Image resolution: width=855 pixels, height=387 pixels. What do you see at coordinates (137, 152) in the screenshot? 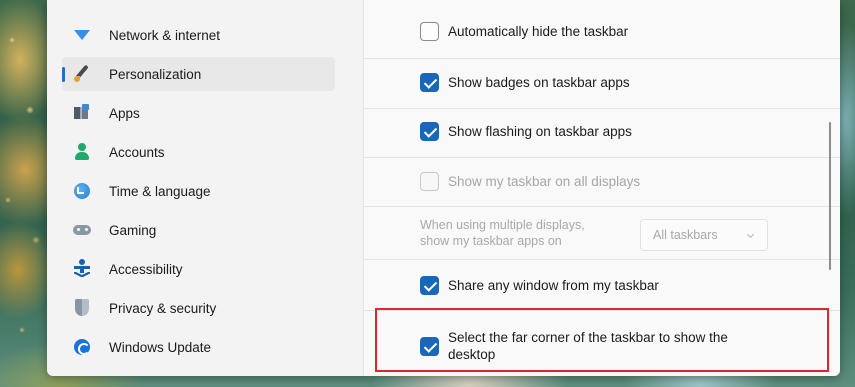
I see `nav-item-label: Accounts` at bounding box center [137, 152].